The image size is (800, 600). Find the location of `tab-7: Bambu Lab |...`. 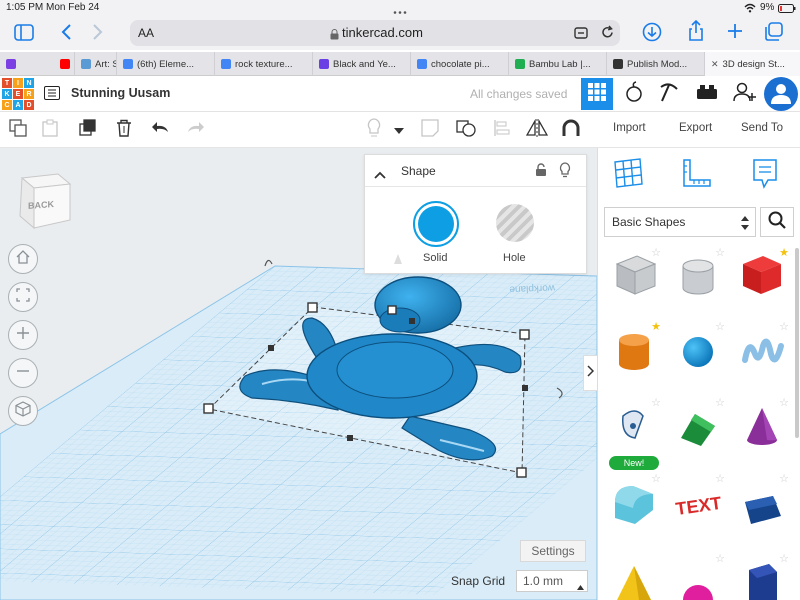

tab-7: Bambu Lab |... is located at coordinates (557, 64).